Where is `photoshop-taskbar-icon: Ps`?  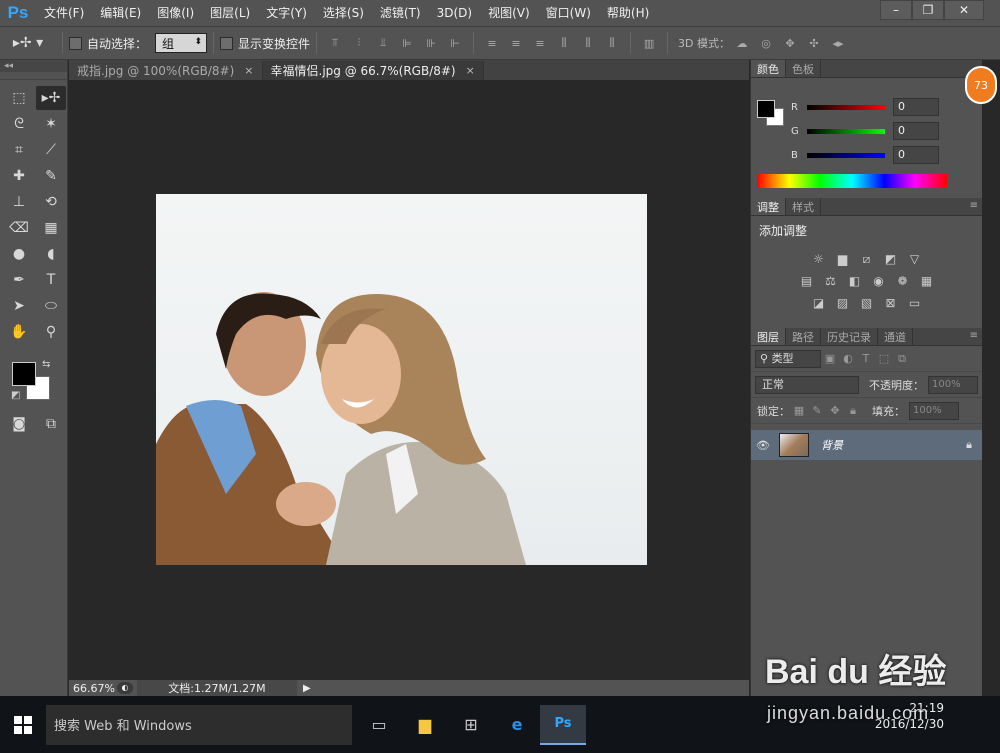
photoshop-taskbar-icon: Ps is located at coordinates (563, 724).